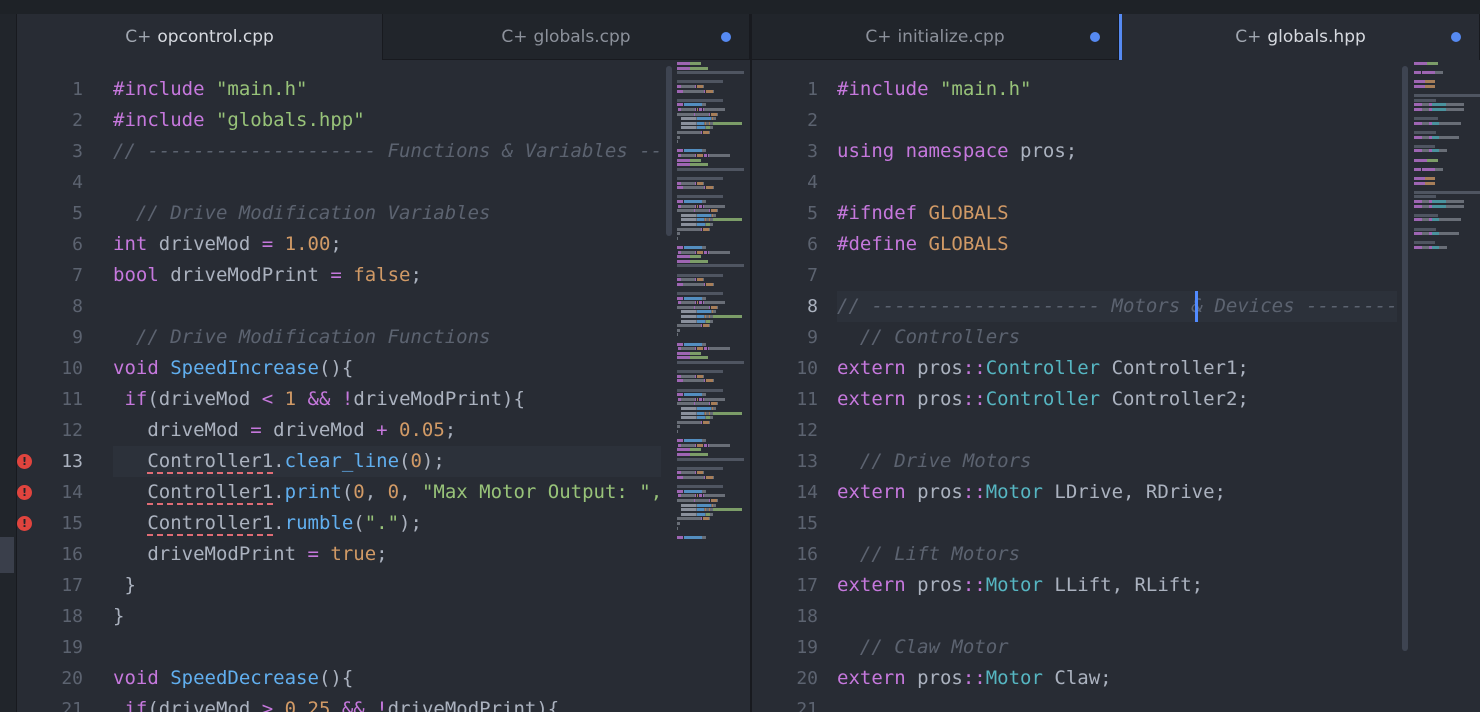  I want to click on code-line: // Drive Modification Variables, so click(387, 213).